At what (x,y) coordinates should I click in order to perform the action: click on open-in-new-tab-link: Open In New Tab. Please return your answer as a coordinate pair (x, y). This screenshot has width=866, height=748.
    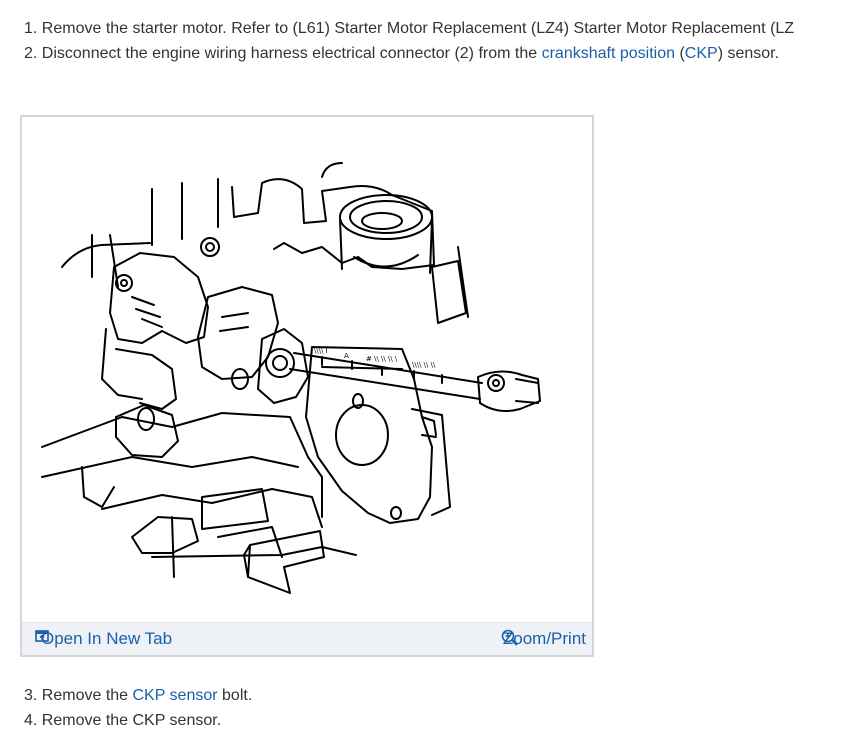
    Looking at the image, I should click on (103, 639).